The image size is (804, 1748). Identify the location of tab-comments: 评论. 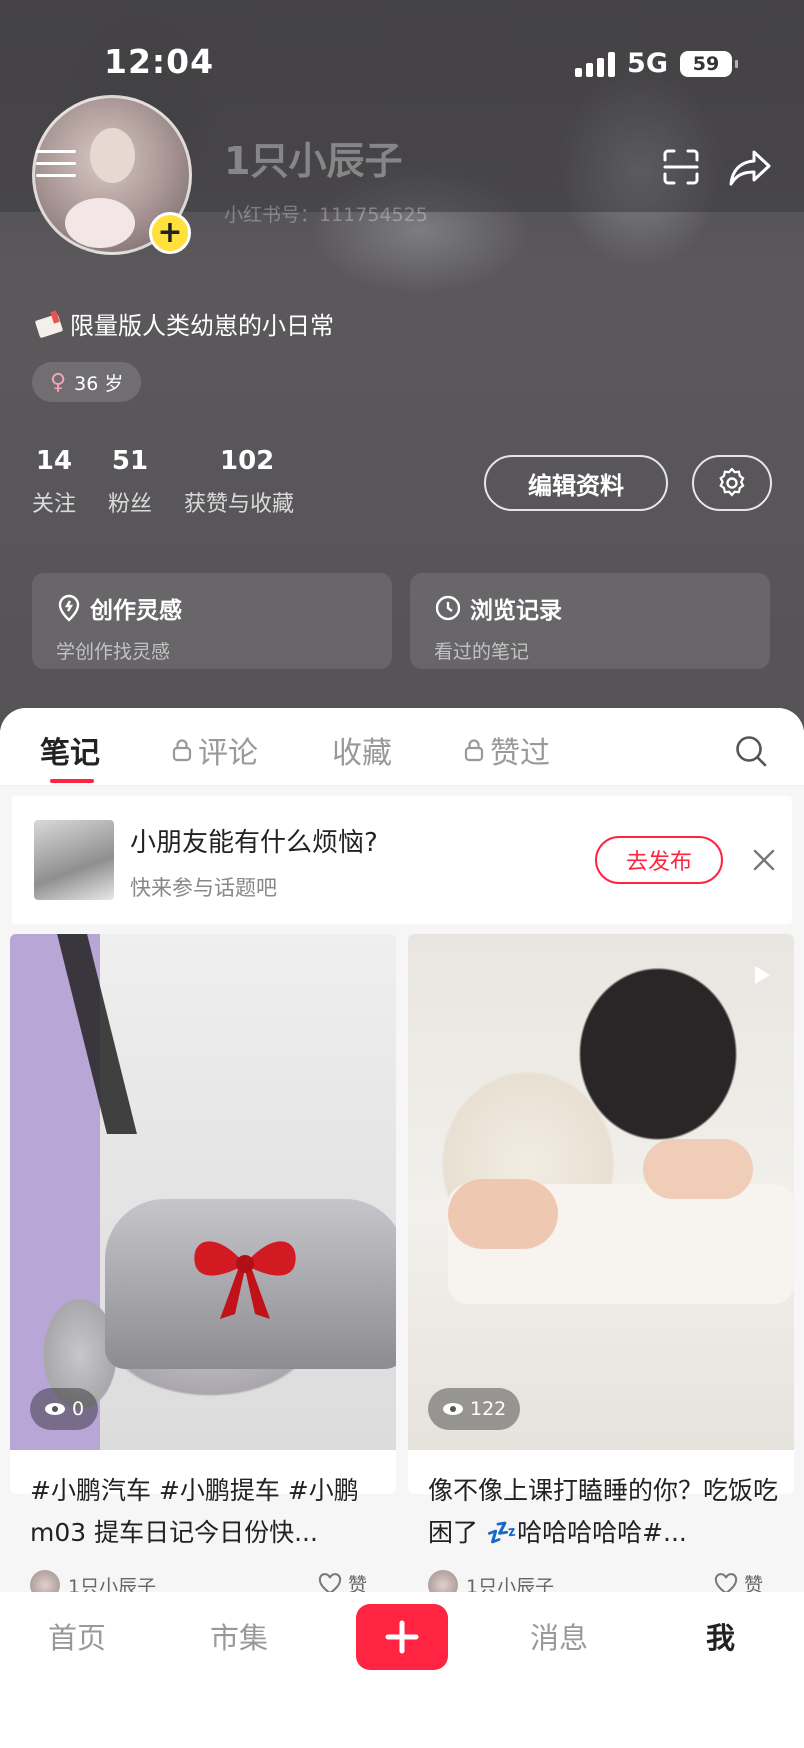
(215, 750).